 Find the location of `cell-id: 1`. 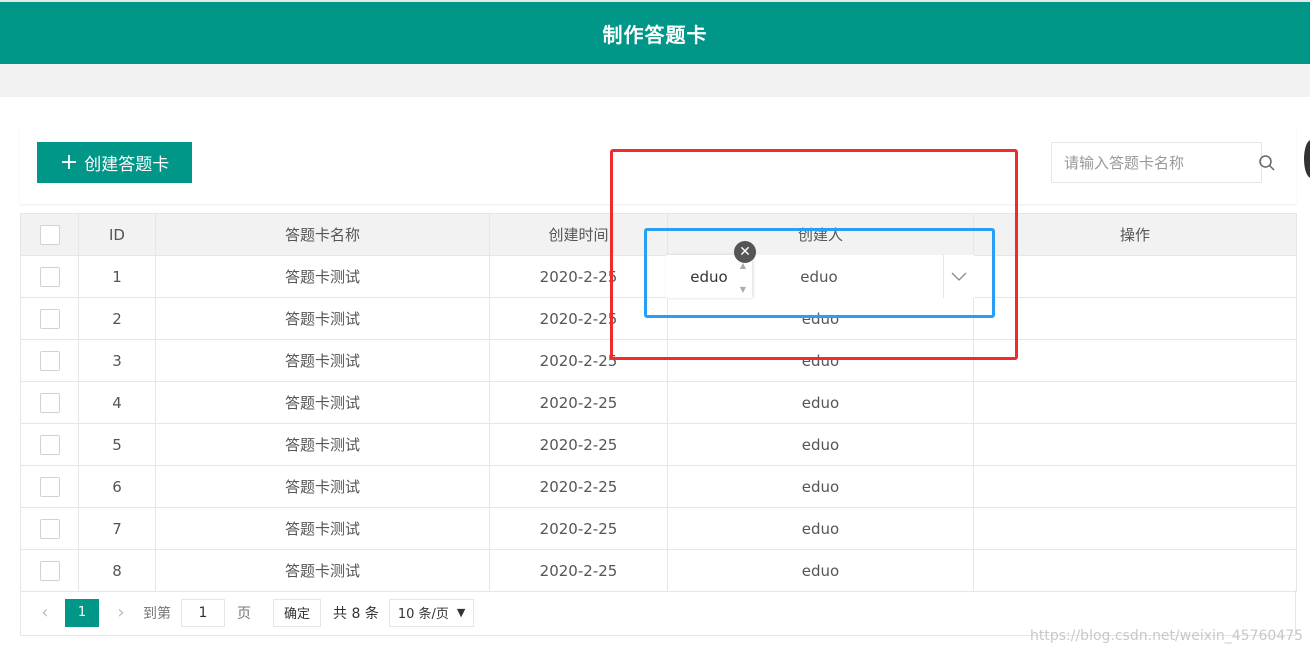

cell-id: 1 is located at coordinates (117, 276).